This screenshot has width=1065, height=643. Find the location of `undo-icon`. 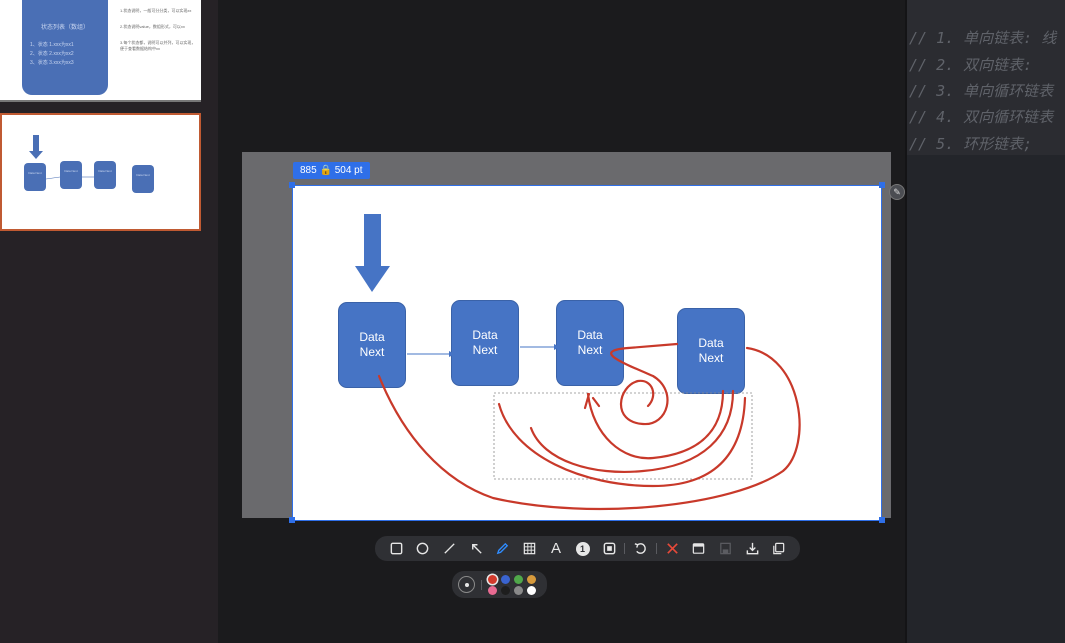

undo-icon is located at coordinates (640, 548).